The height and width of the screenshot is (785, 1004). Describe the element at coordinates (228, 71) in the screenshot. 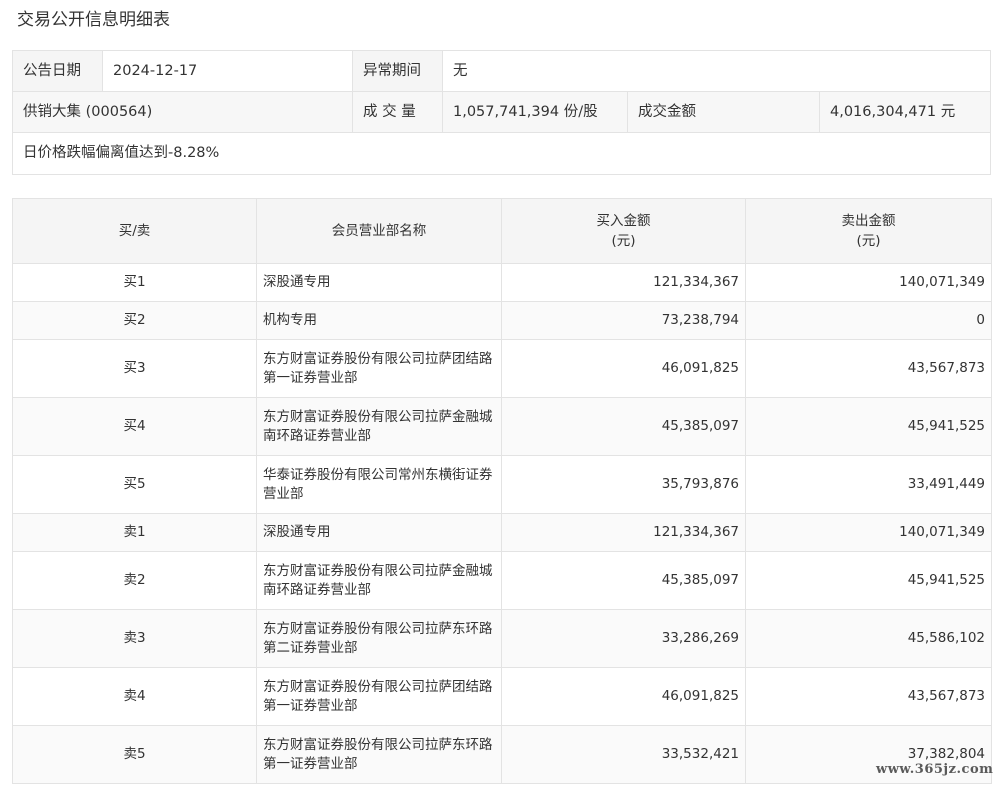

I see `announce-date-value: 2024-12-17` at that location.